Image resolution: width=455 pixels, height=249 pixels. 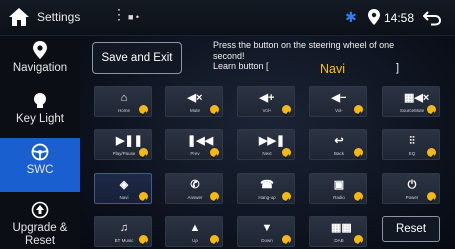 What do you see at coordinates (40, 100) in the screenshot?
I see `bulb-icon` at bounding box center [40, 100].